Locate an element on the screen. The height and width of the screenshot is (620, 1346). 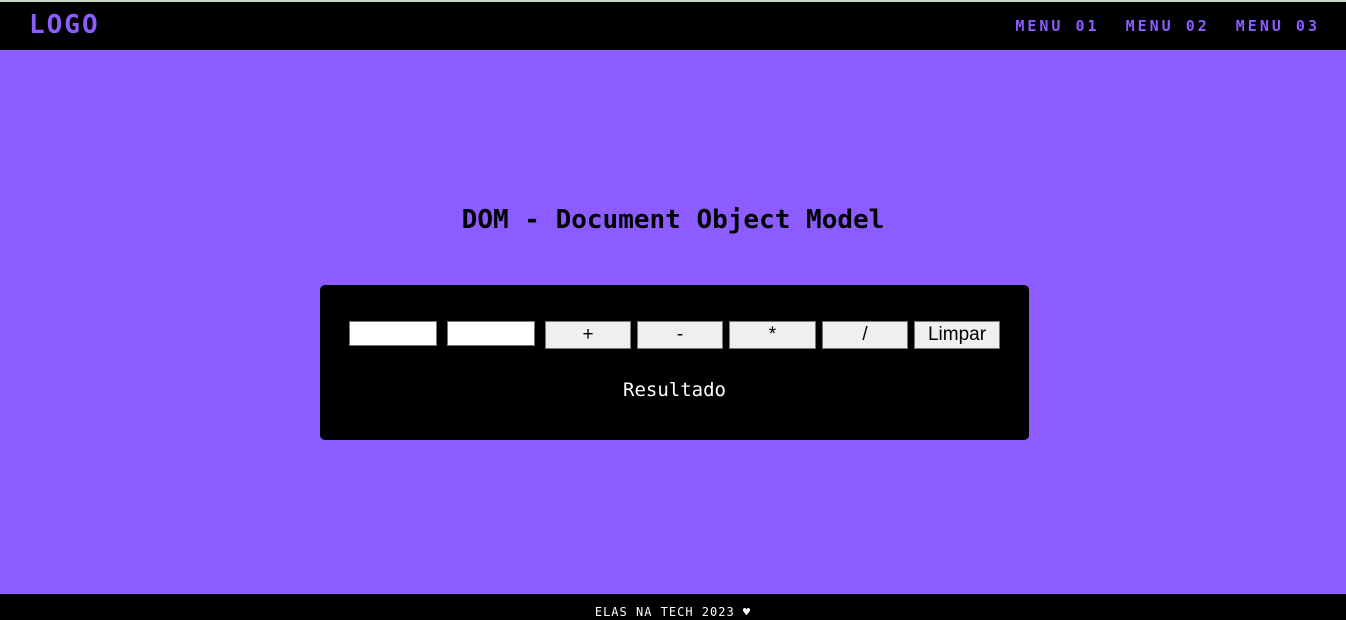
add-button: + is located at coordinates (588, 335).